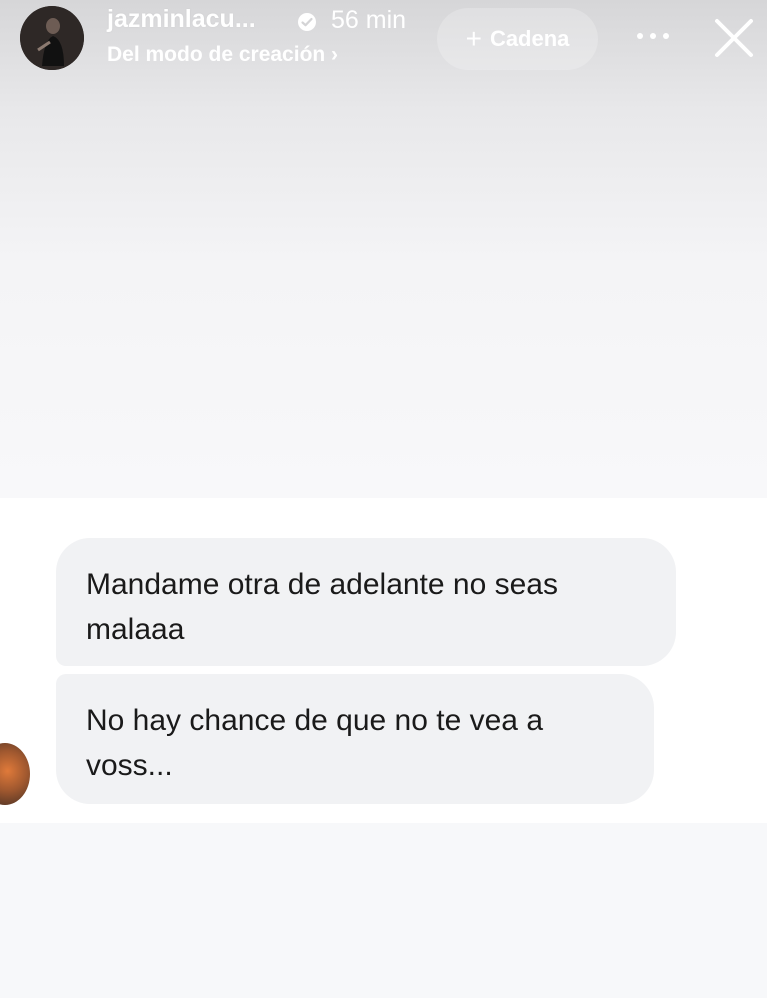 The image size is (767, 998). I want to click on creation-mode-link: Del modo de creación ›, so click(222, 55).